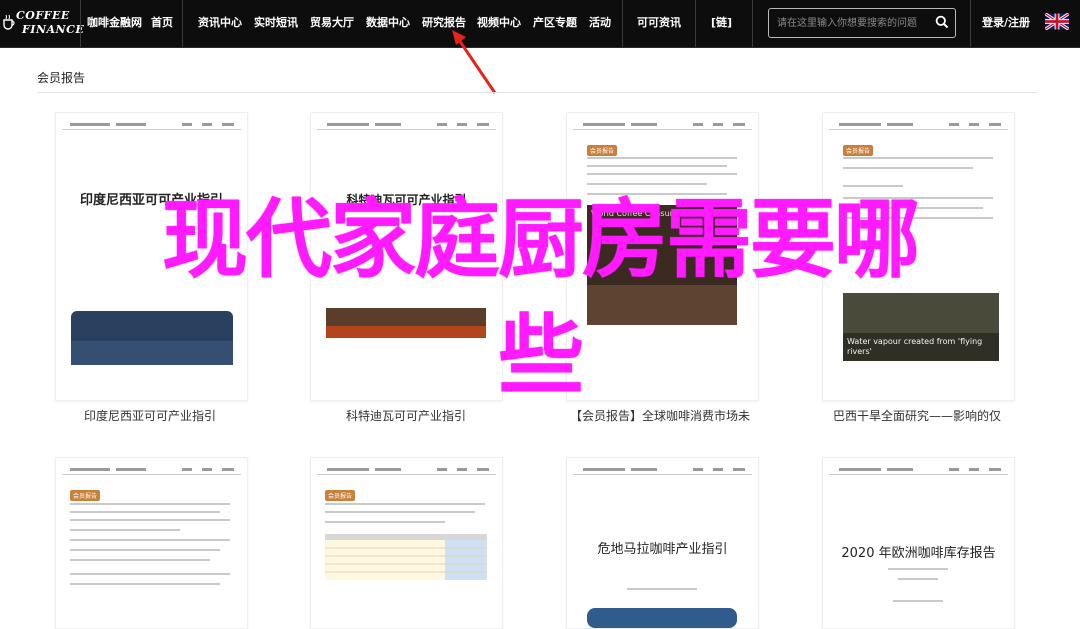 The height and width of the screenshot is (629, 1080). I want to click on search-input, so click(852, 23).